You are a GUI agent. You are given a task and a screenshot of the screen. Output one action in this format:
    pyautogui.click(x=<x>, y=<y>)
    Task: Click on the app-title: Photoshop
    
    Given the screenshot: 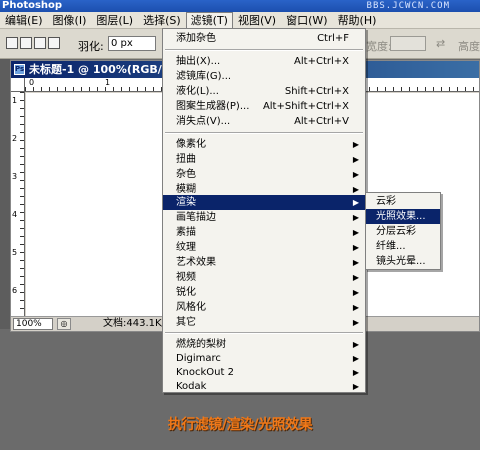 What is the action you would take?
    pyautogui.click(x=32, y=5)
    